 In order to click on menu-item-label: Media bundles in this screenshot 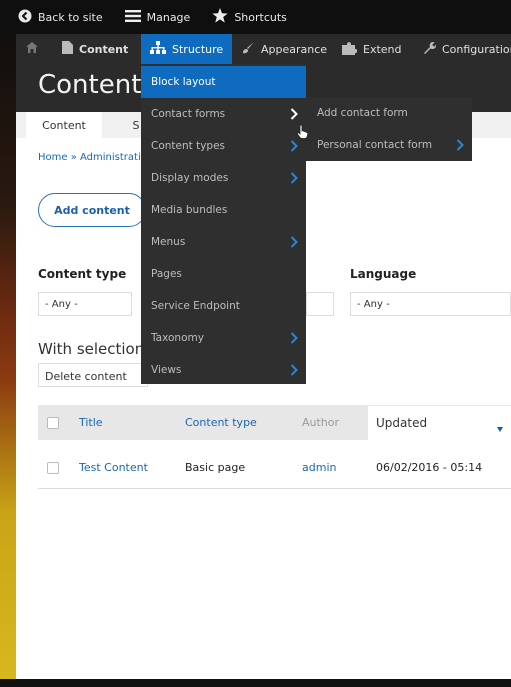, I will do `click(189, 210)`.